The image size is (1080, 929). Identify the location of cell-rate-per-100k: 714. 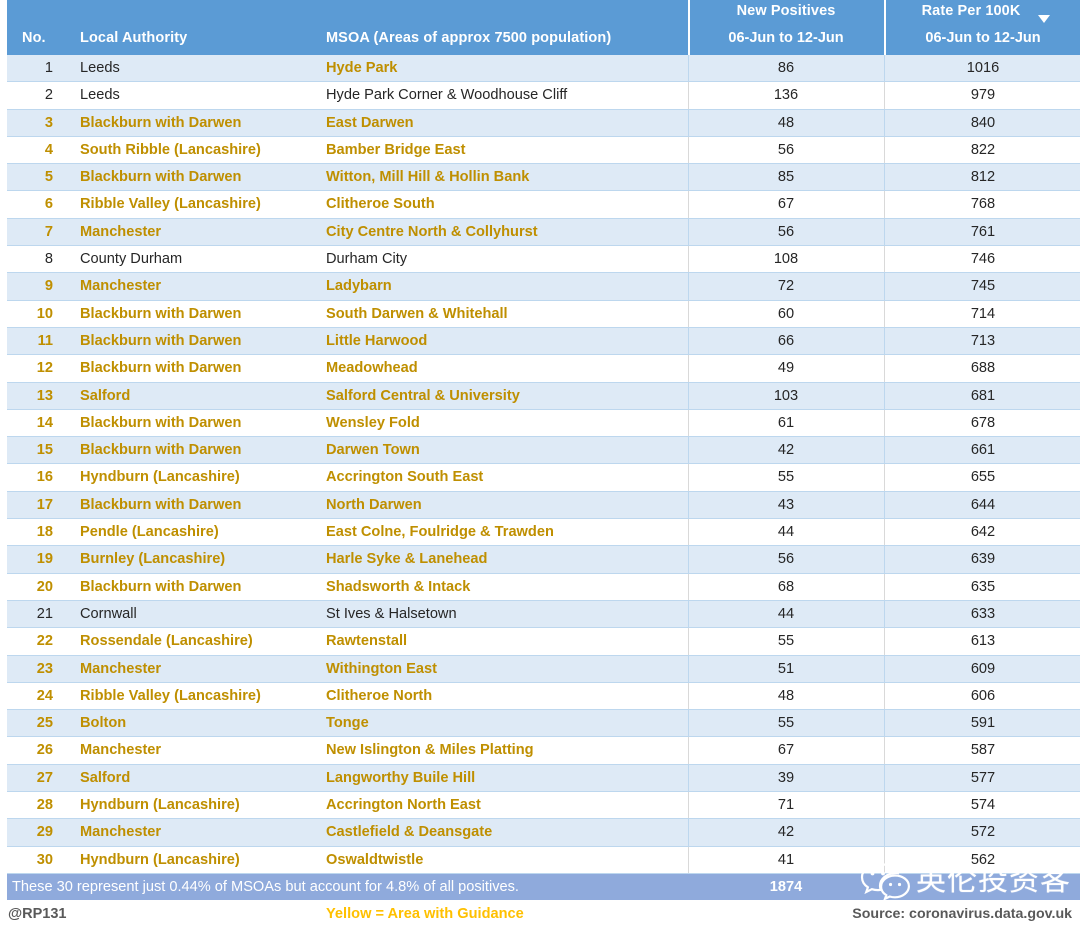
(983, 313).